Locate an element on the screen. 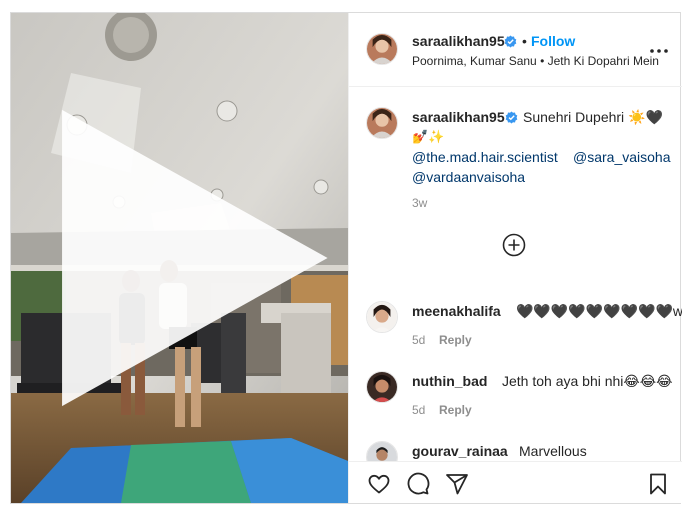 Image resolution: width=685 pixels, height=506 pixels. comment-text: 🖤🖤🖤🖤🖤🖤🖤🖤🖤woh is located at coordinates (599, 311).